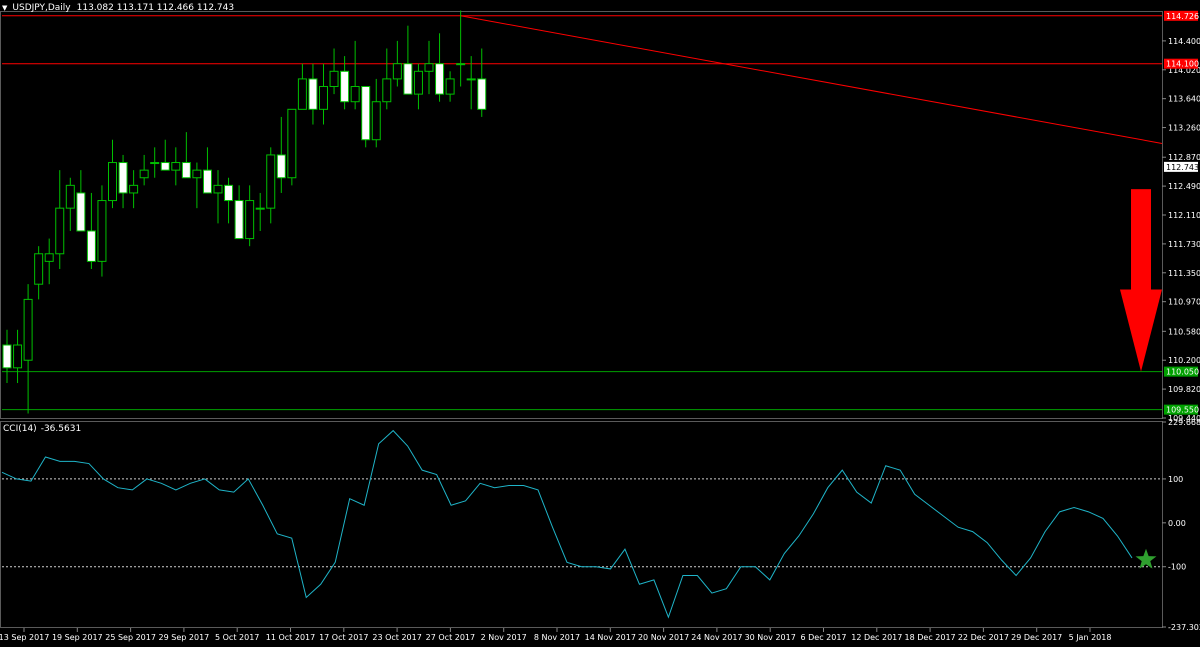  What do you see at coordinates (130, 637) in the screenshot?
I see `x-tick-label: 25 Sep 2017` at bounding box center [130, 637].